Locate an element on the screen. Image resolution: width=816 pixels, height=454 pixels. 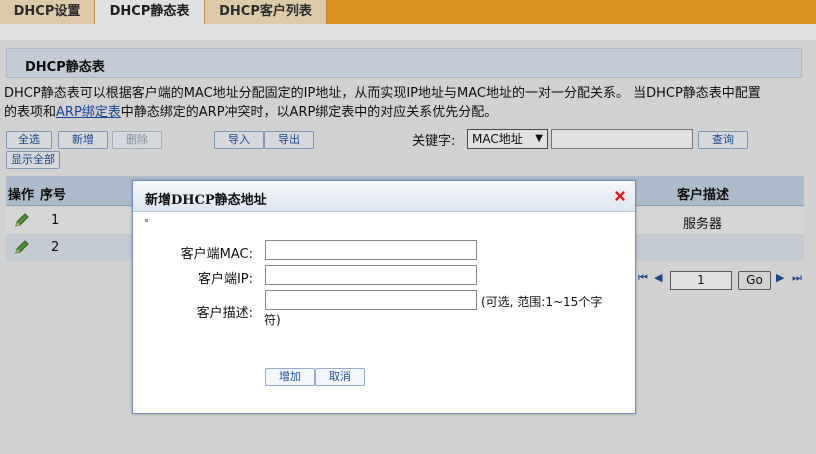
desc-hint-cont: 符) is located at coordinates (272, 320).